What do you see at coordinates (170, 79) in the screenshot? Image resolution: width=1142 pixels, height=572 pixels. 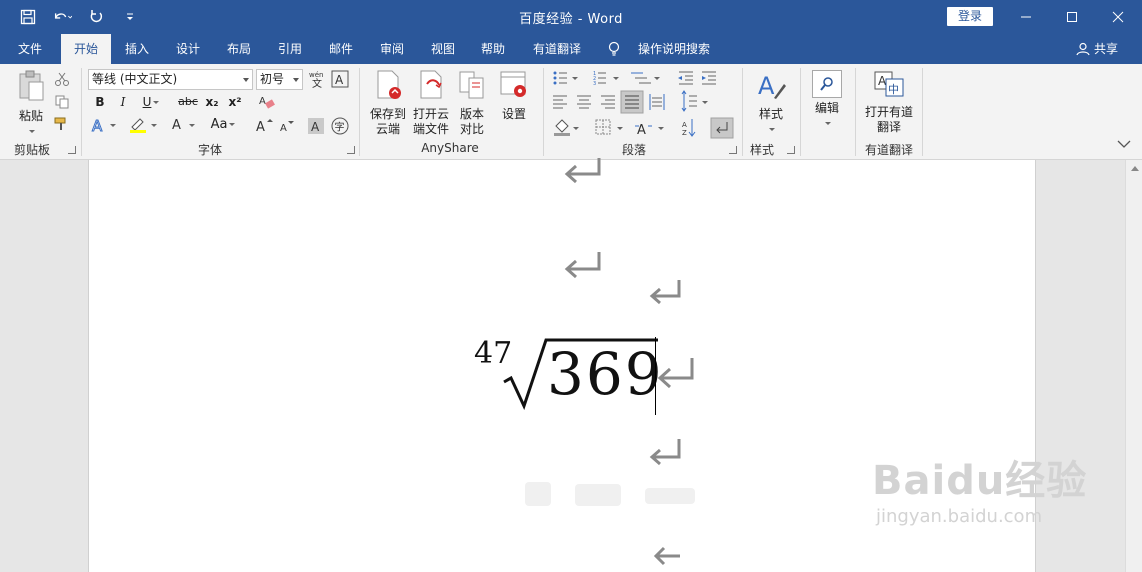 I see `font-name-combo: 等线 (中文正文)` at bounding box center [170, 79].